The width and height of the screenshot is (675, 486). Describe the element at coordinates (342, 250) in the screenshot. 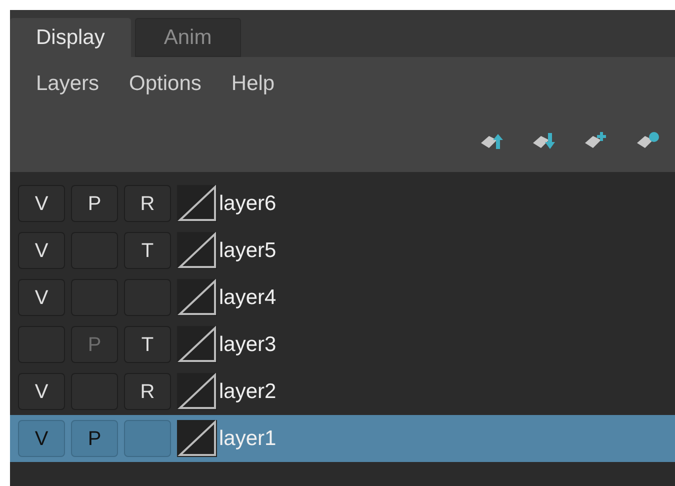

I see `layer-row: V T layer5` at that location.